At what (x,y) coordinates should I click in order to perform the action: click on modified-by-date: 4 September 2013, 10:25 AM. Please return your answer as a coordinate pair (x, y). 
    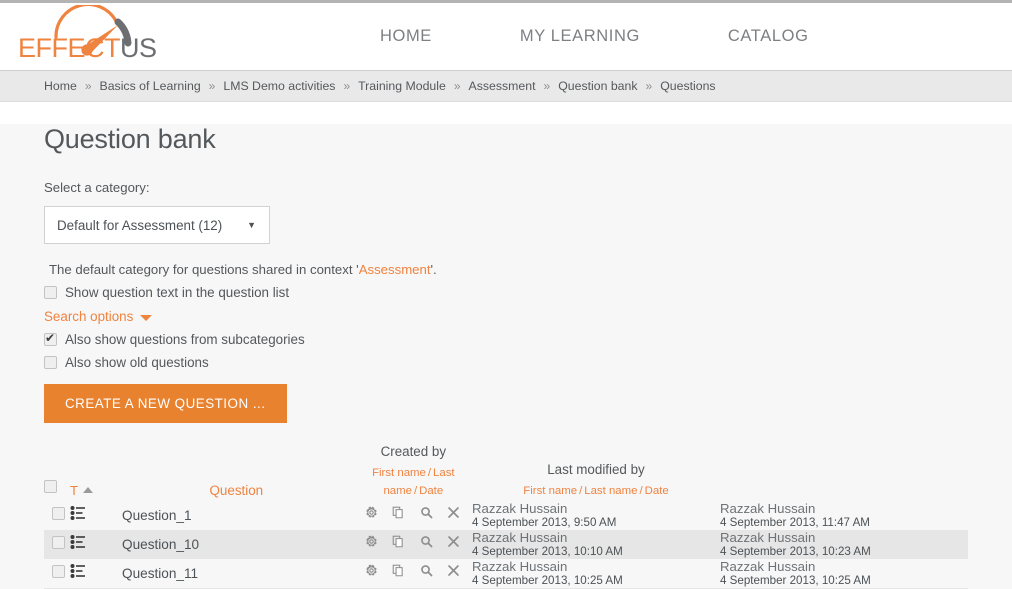
    Looking at the image, I should click on (795, 580).